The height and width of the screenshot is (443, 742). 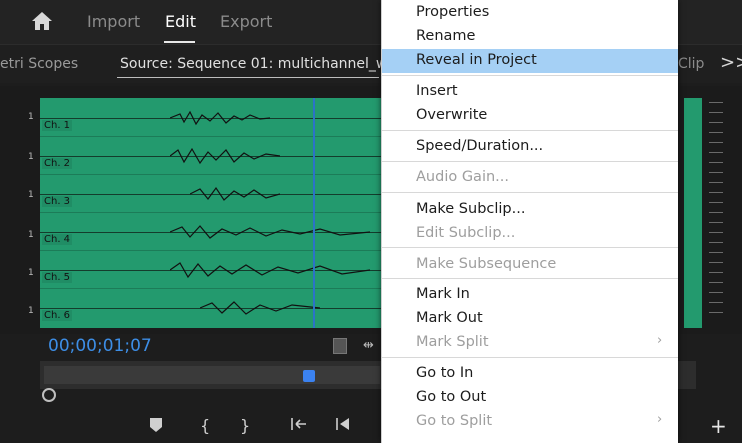 I want to click on source-tab-underline, so click(x=248, y=77).